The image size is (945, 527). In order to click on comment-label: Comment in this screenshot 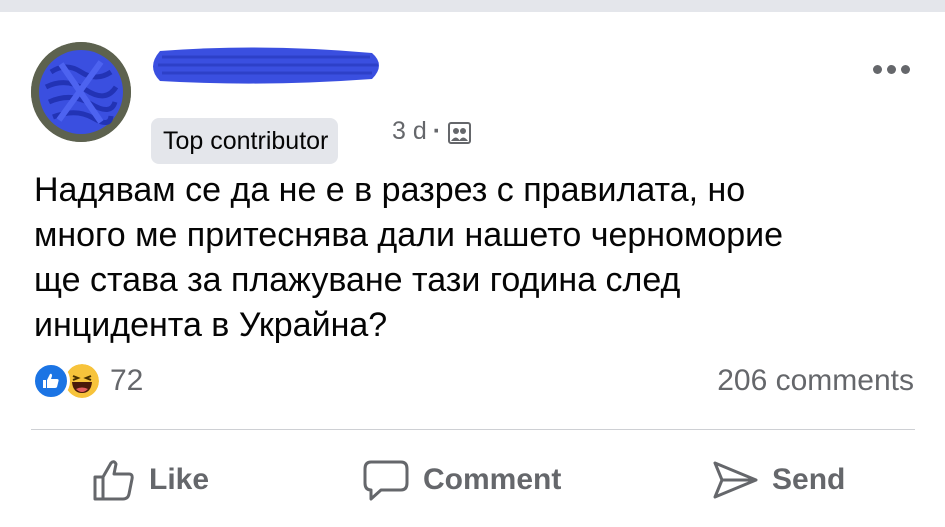, I will do `click(492, 479)`.